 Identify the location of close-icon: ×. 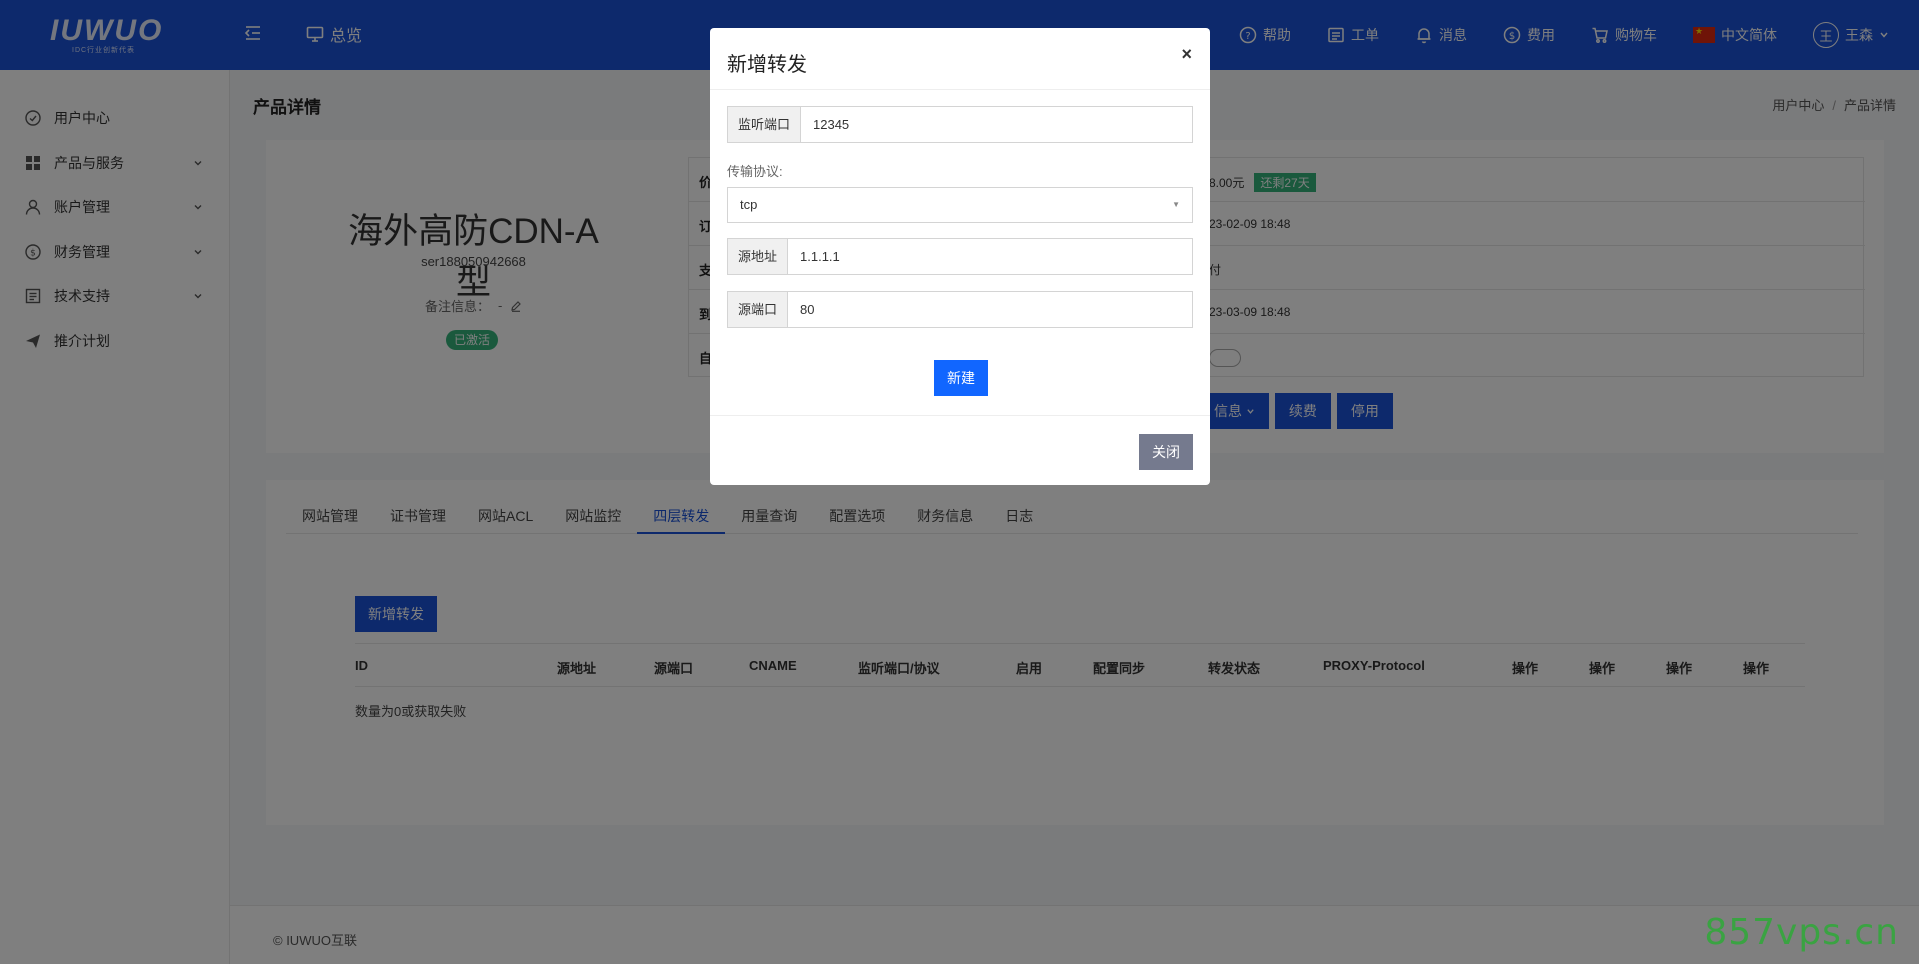
(1186, 54).